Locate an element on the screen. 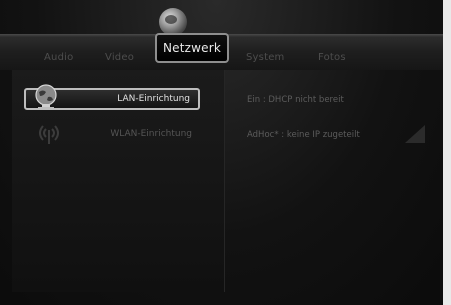 Image resolution: width=451 pixels, height=305 pixels. lan-globe-icon is located at coordinates (46, 96).